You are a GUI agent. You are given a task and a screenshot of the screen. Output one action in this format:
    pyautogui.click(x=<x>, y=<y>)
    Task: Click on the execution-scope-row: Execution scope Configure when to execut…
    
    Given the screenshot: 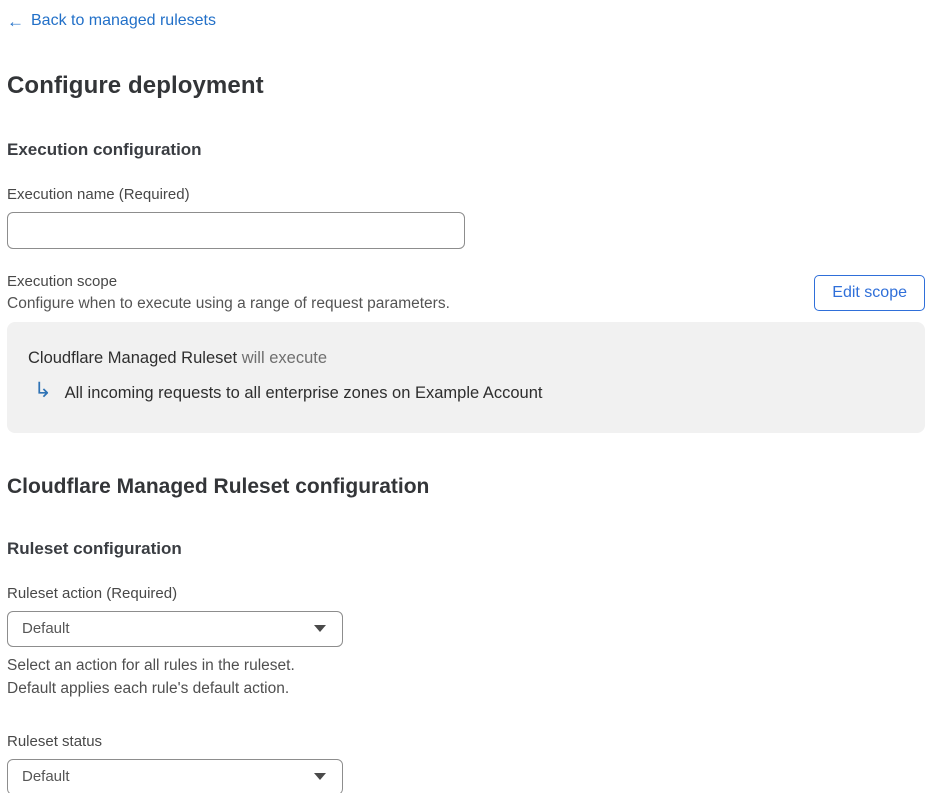 What is the action you would take?
    pyautogui.click(x=466, y=293)
    